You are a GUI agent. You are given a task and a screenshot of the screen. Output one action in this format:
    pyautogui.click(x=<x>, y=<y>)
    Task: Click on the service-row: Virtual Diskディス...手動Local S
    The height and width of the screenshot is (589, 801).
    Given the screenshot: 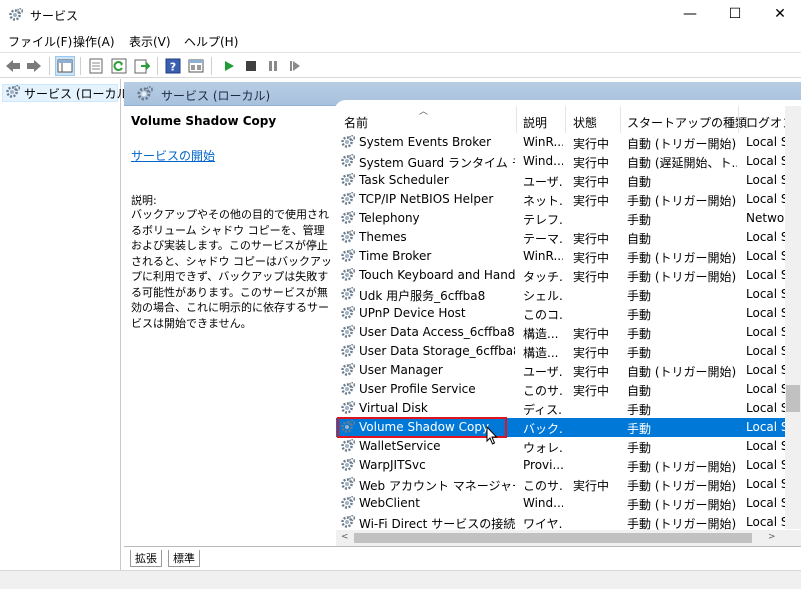 What is the action you would take?
    pyautogui.click(x=568, y=408)
    